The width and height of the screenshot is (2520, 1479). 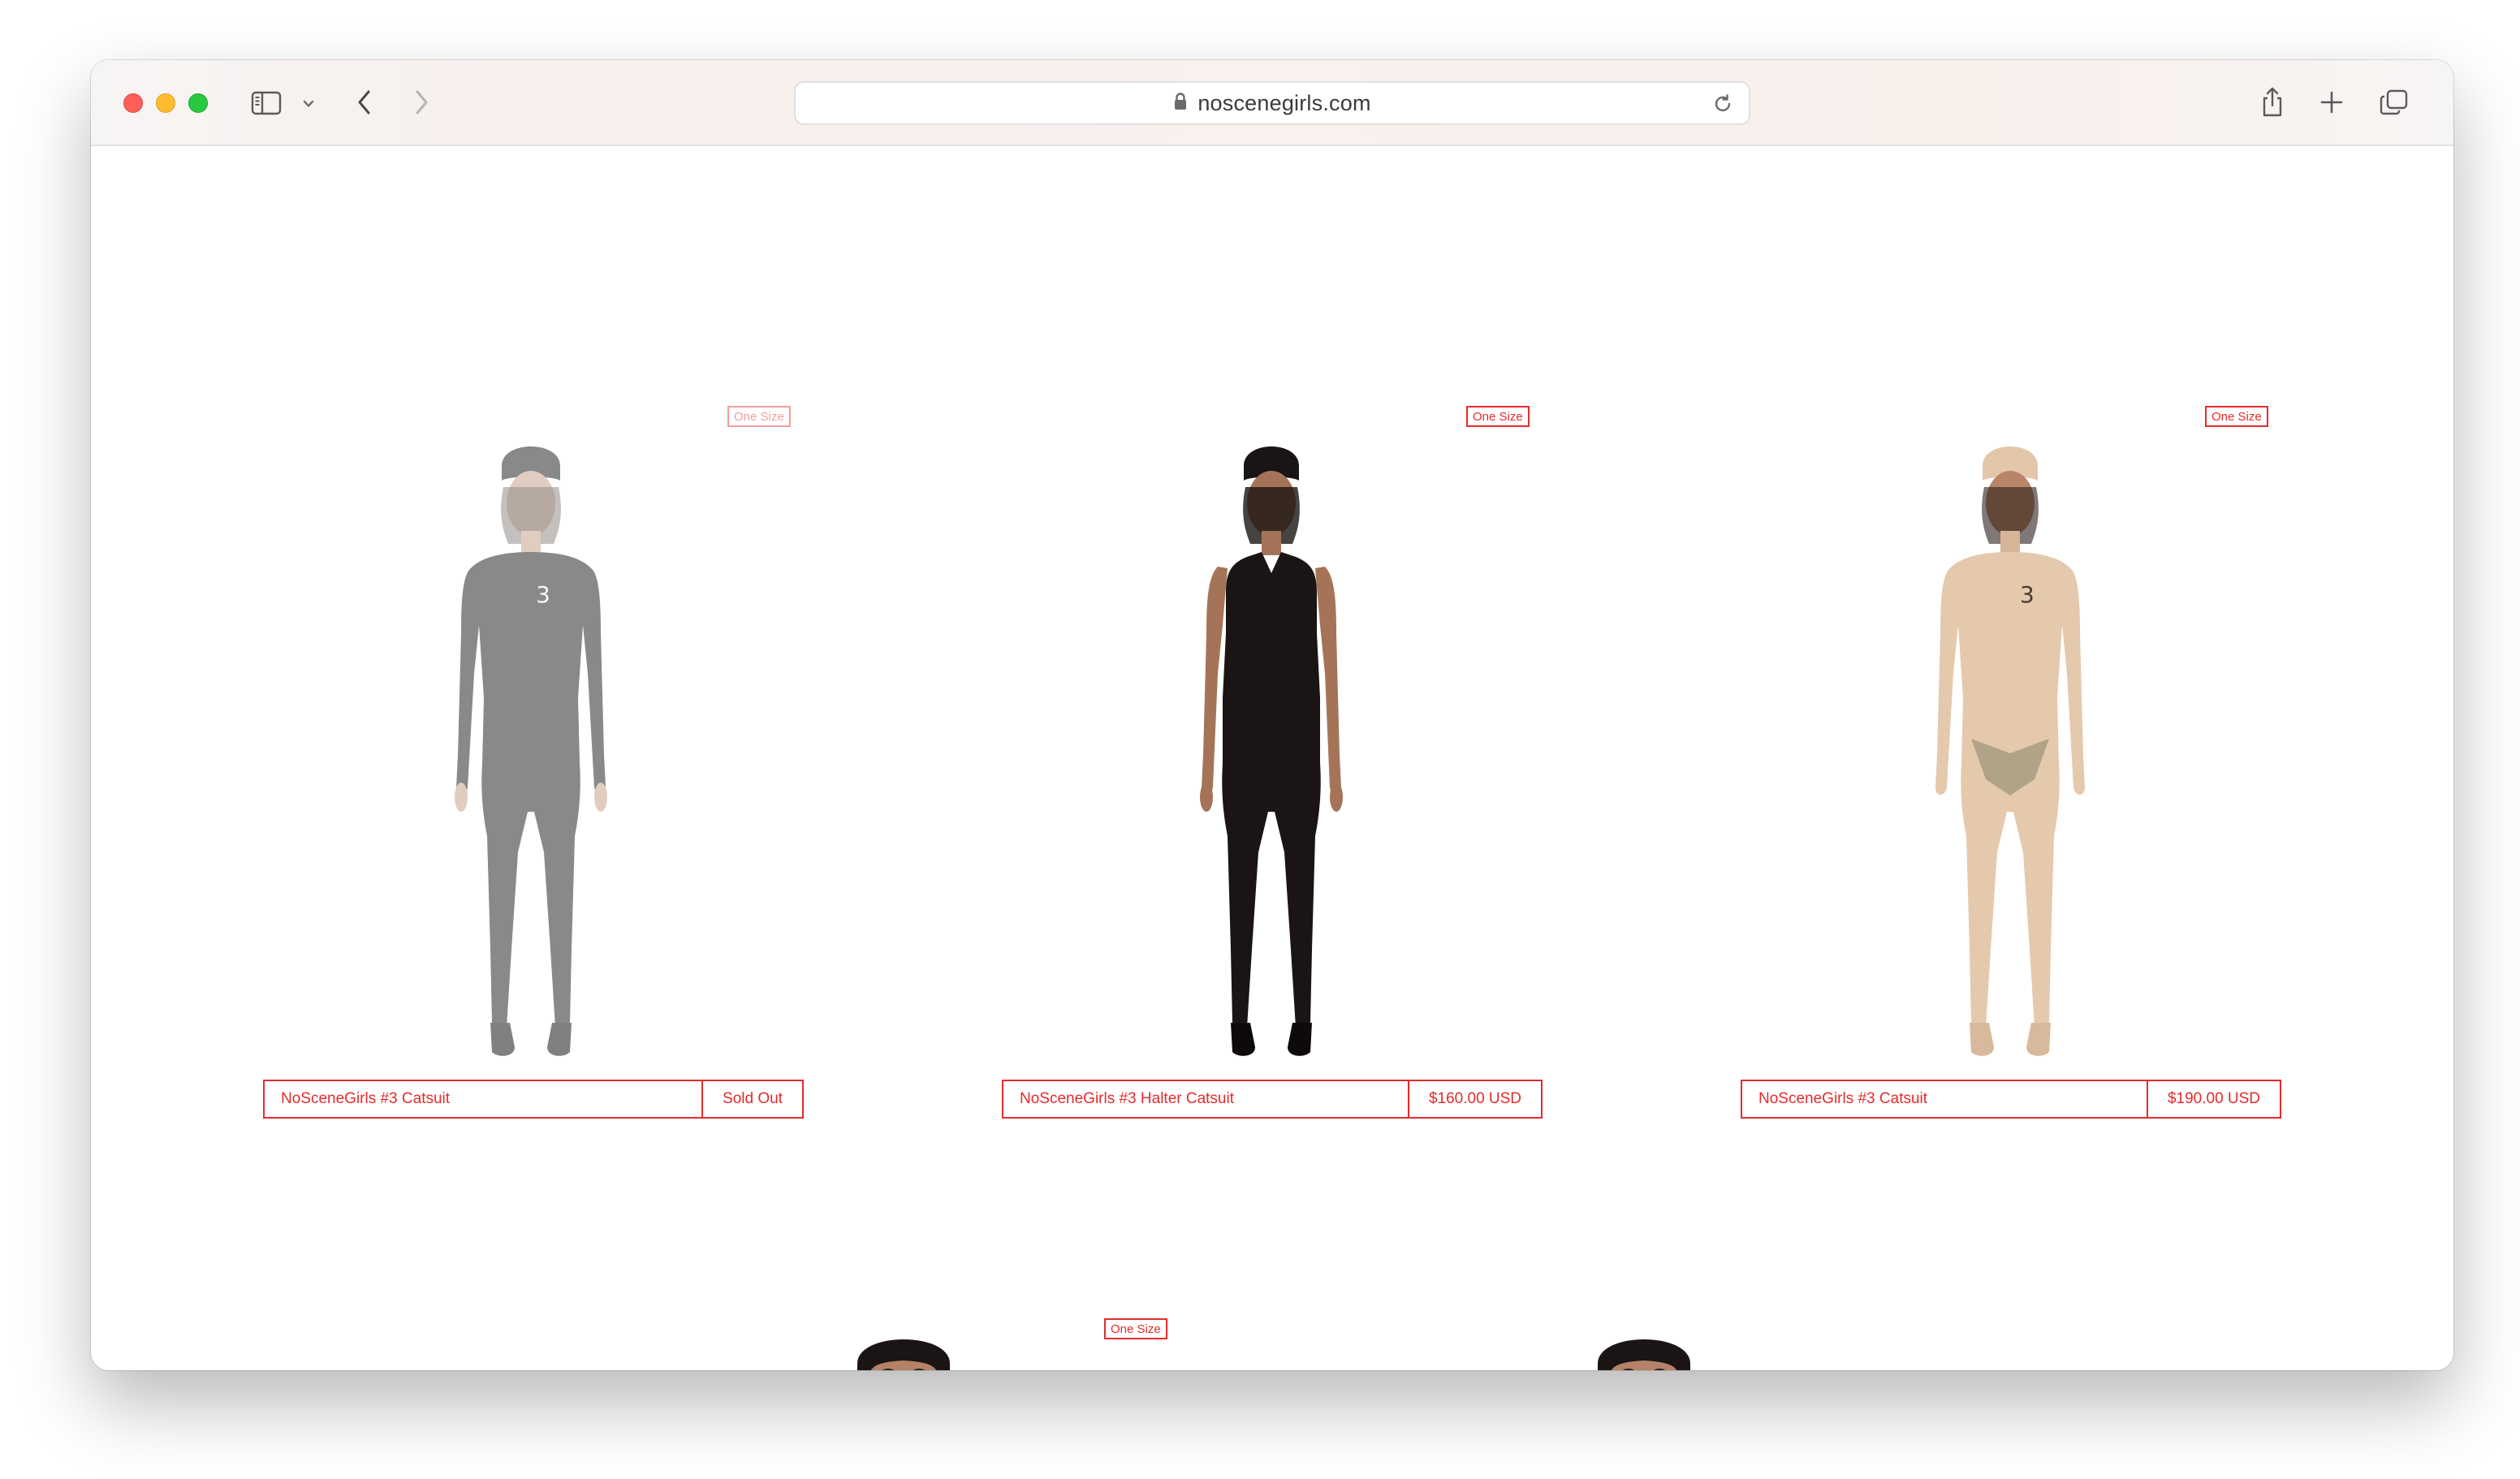 I want to click on chevron-down-icon, so click(x=309, y=104).